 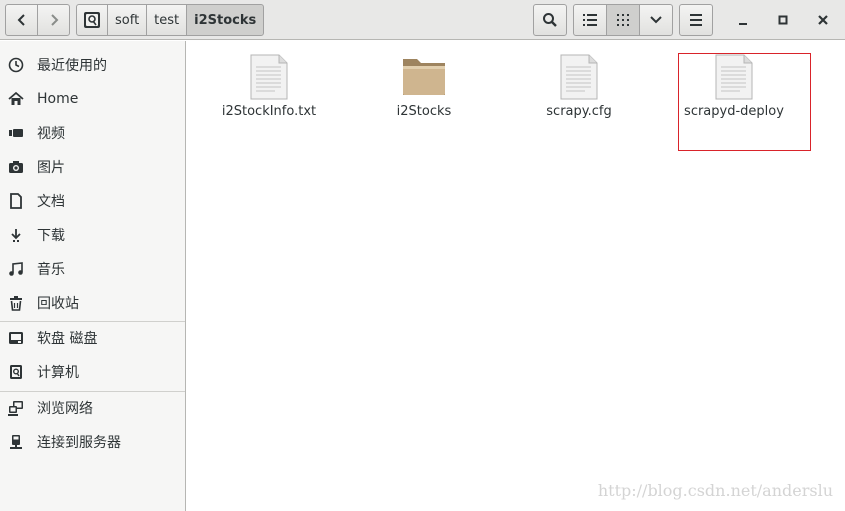 I want to click on sidebar-item-home: Home, so click(x=92, y=99).